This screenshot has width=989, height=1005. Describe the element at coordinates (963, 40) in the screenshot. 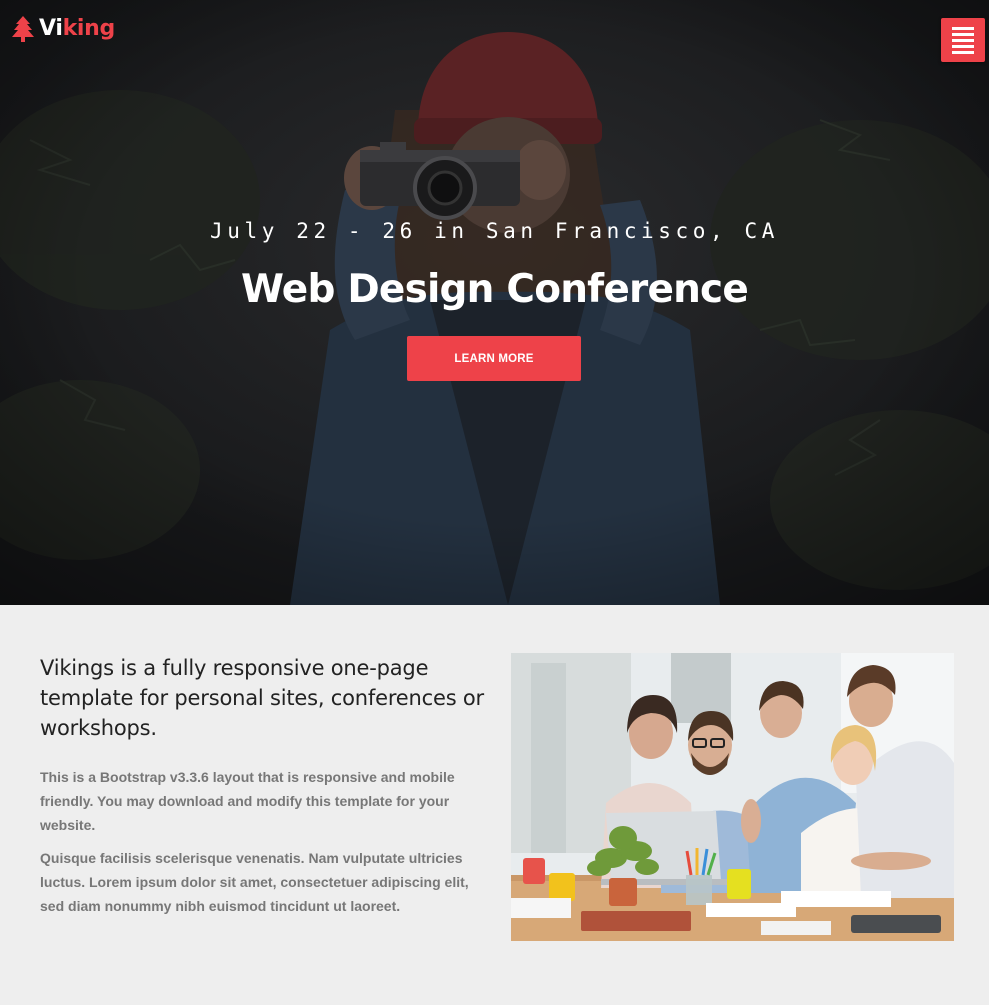

I see `menu-button` at that location.